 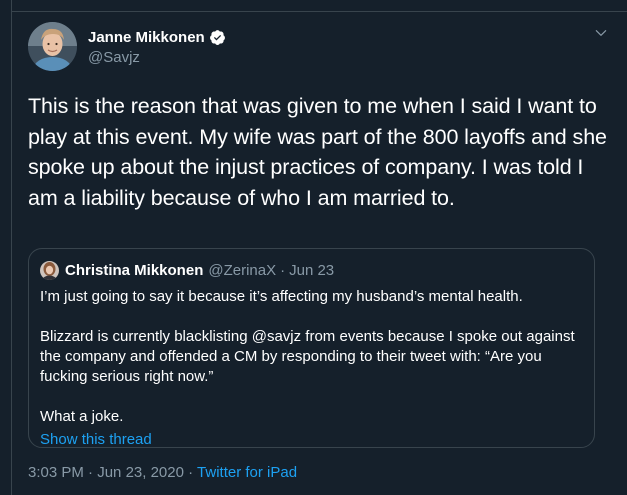 What do you see at coordinates (320, 48) in the screenshot?
I see `tweet-header: Janne Mikkonen @Savjz` at bounding box center [320, 48].